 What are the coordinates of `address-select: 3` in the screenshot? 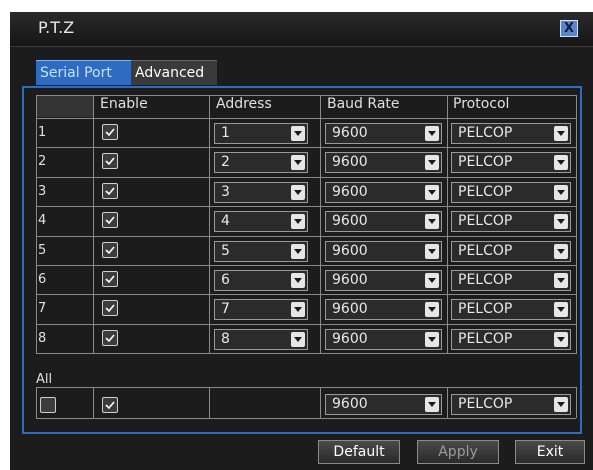 It's located at (261, 192).